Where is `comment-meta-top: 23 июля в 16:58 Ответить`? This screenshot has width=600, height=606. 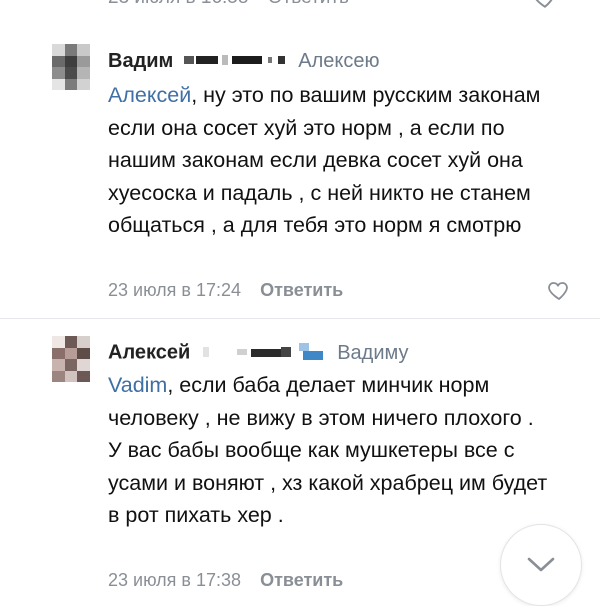
comment-meta-top: 23 июля в 16:58 Ответить is located at coordinates (228, 4).